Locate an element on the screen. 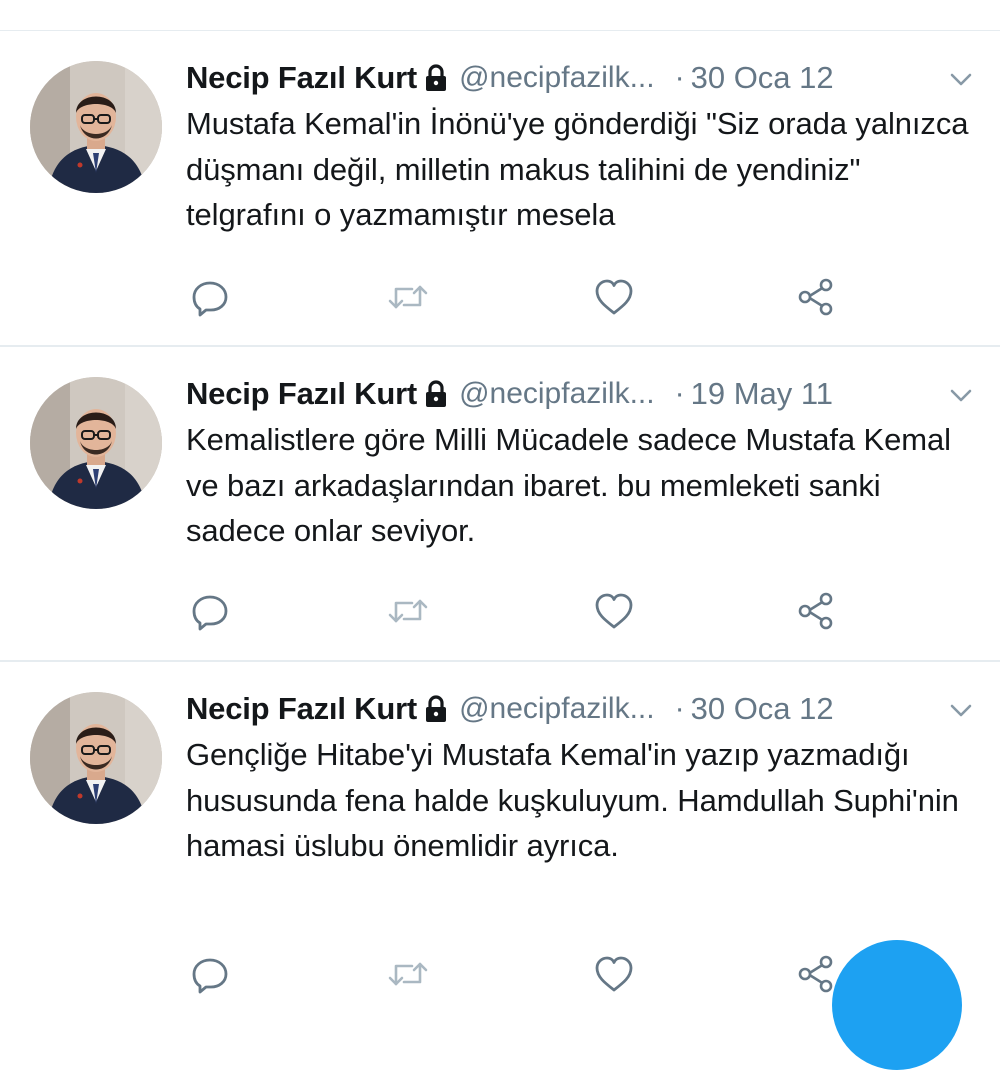  top-edge-strip is located at coordinates (500, 15).